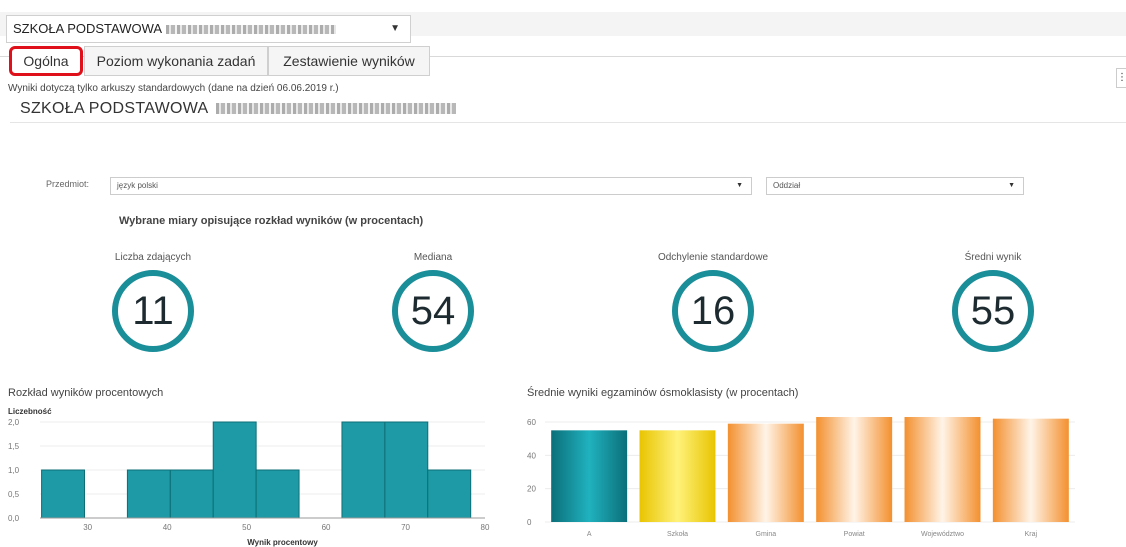 The height and width of the screenshot is (547, 1126). Describe the element at coordinates (433, 311) in the screenshot. I see `kpi-value-median: 54` at that location.